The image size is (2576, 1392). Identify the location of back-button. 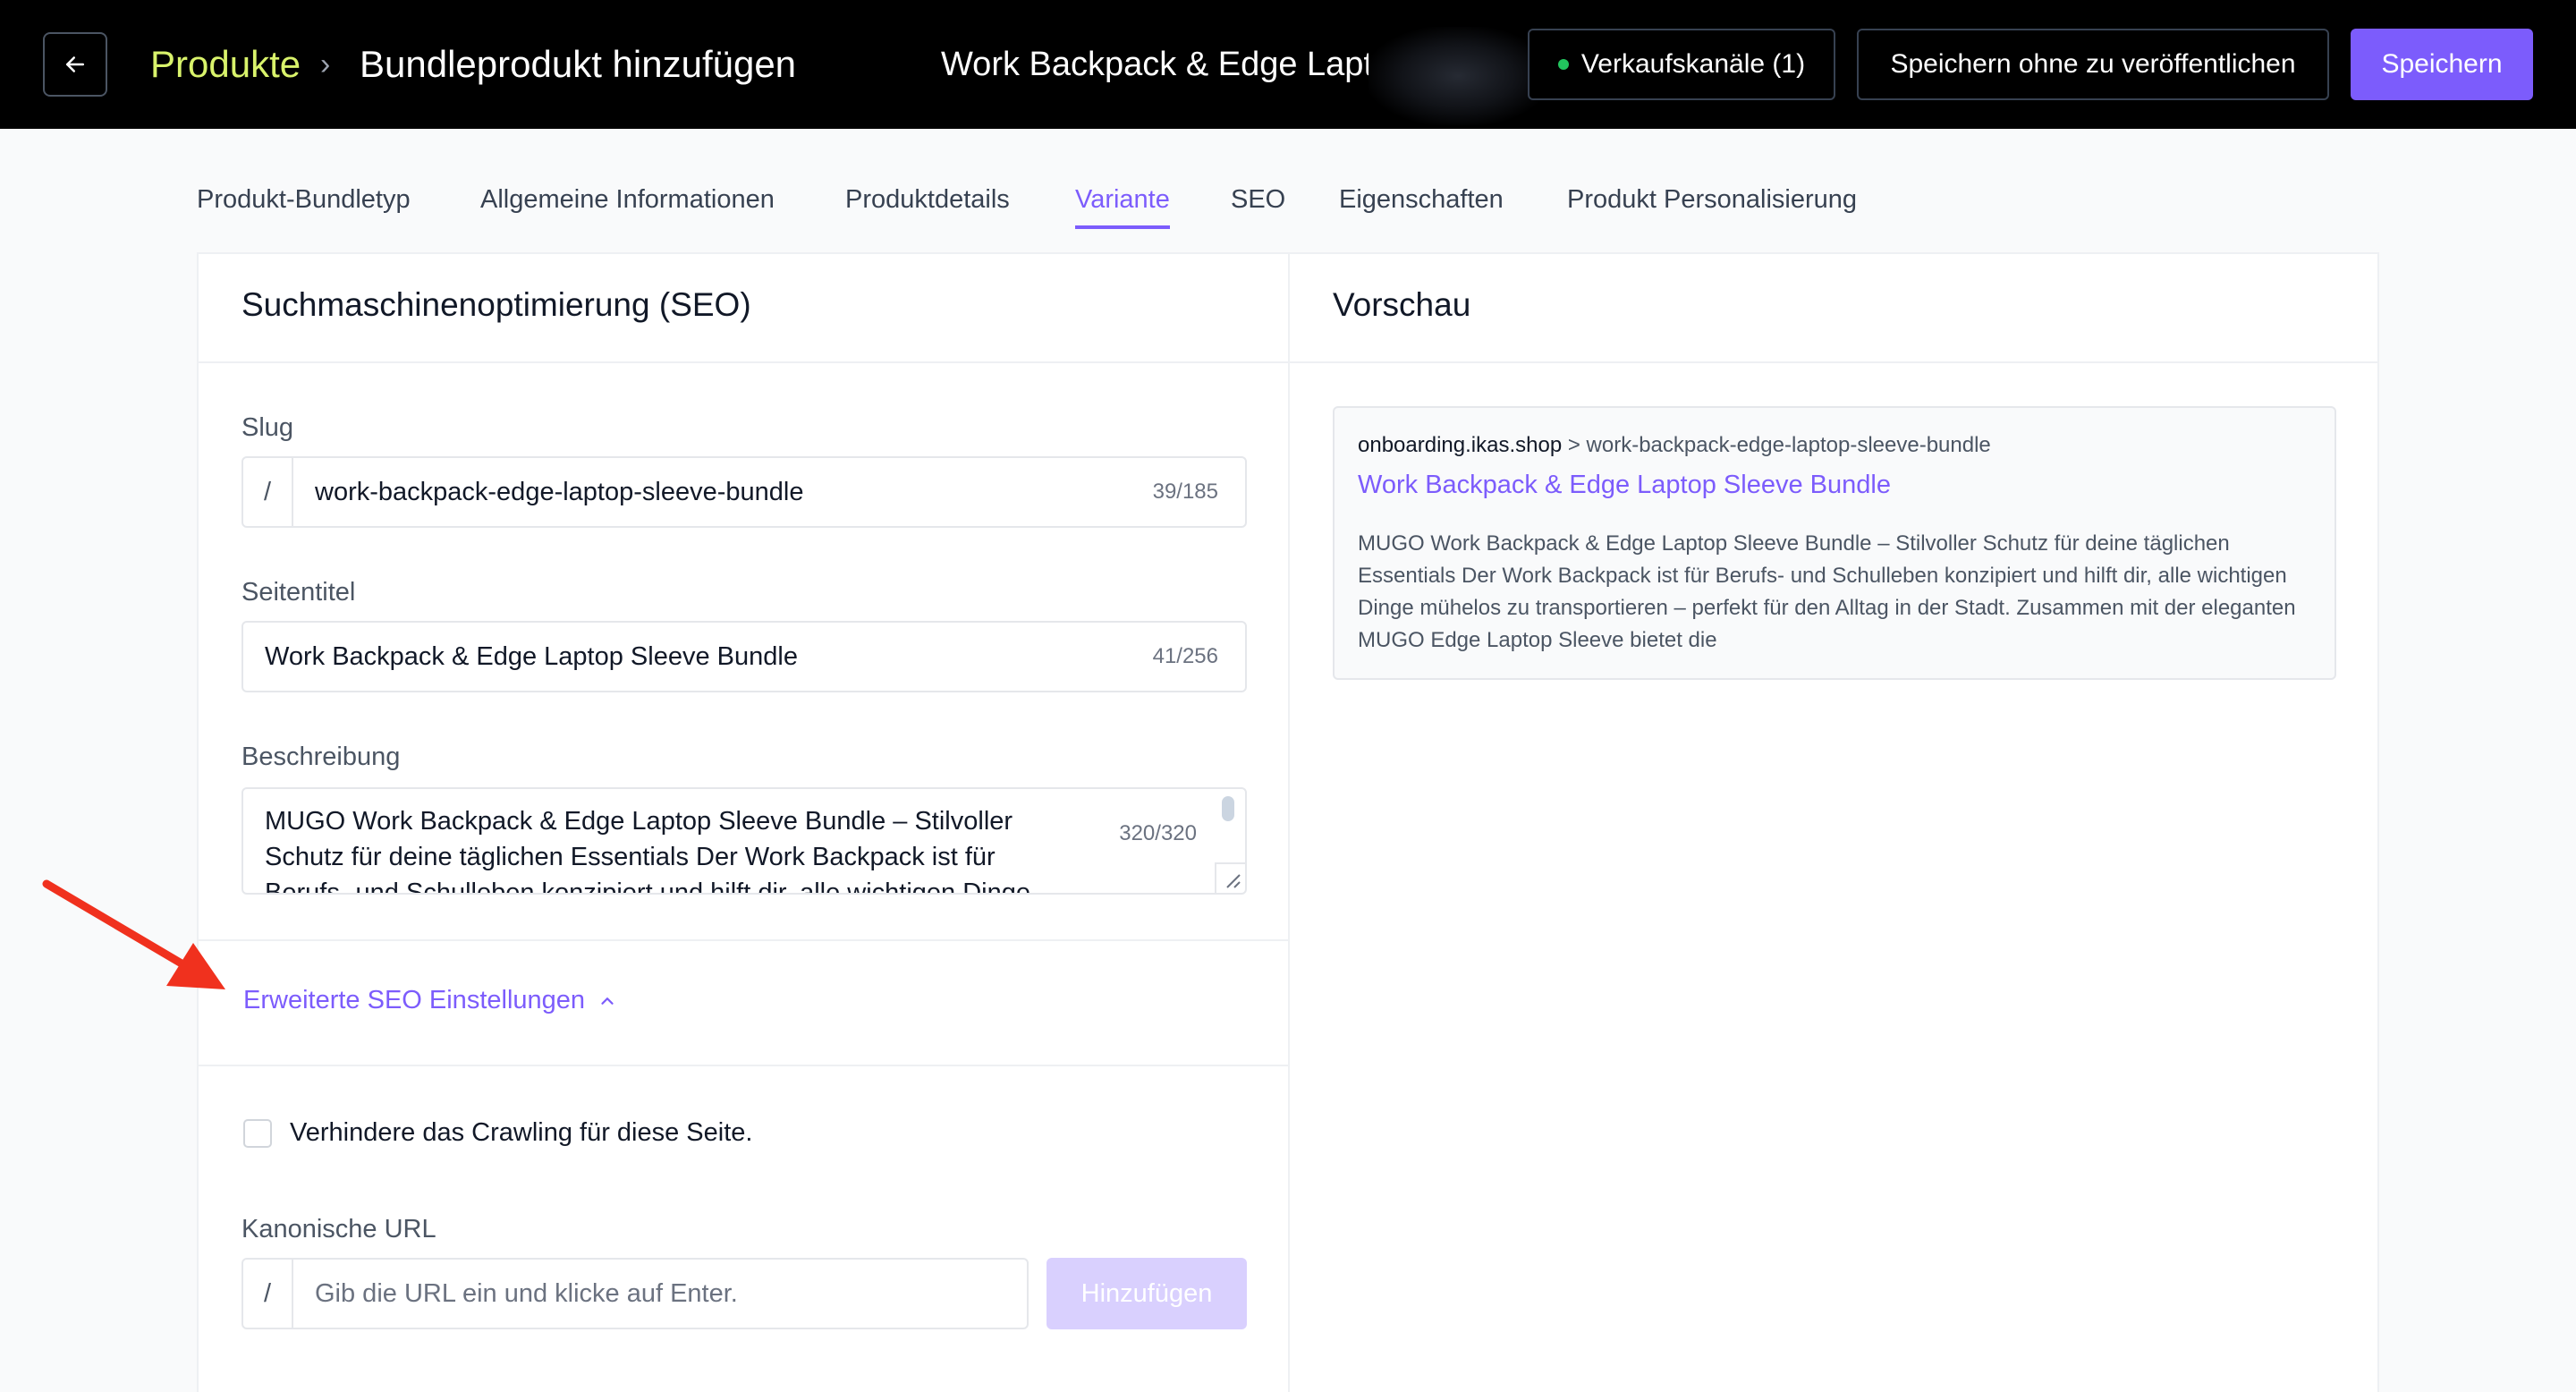
(75, 64).